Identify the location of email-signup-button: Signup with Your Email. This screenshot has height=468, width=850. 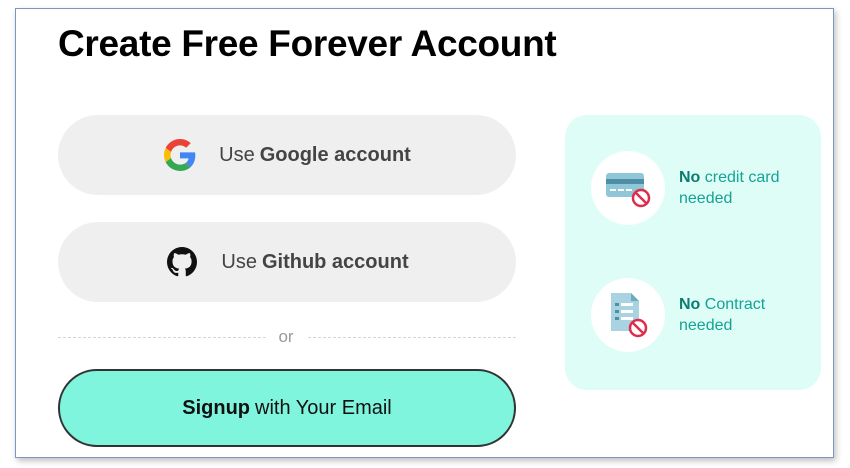
(287, 408).